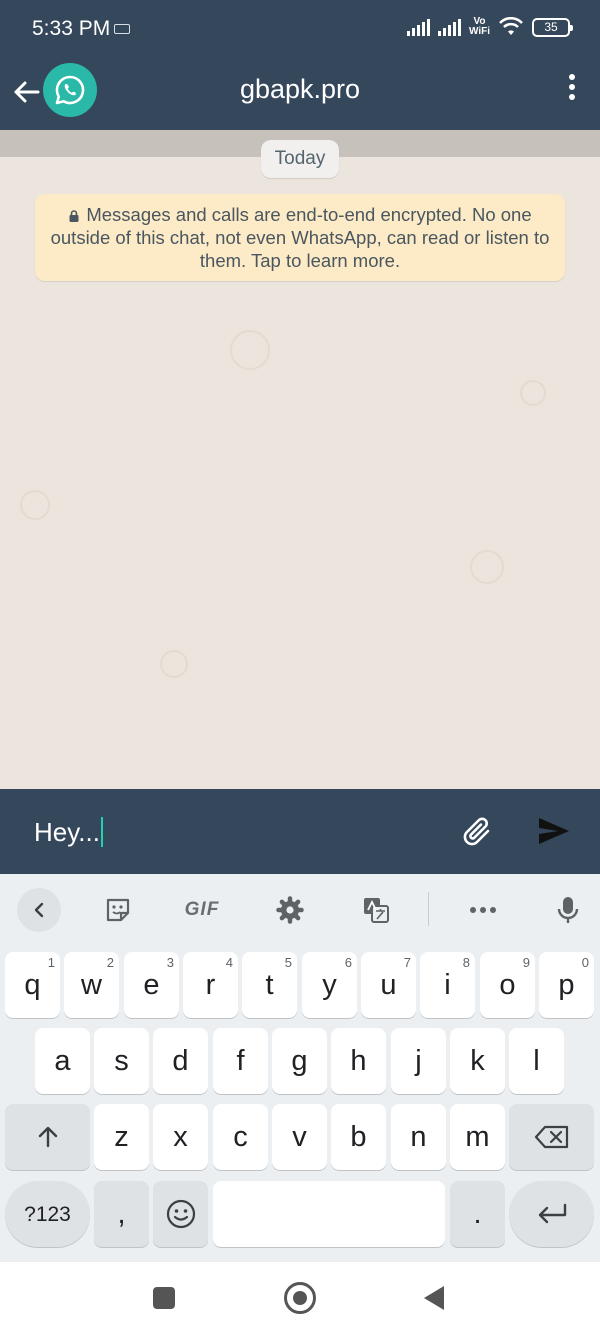 Image resolution: width=600 pixels, height=1333 pixels. What do you see at coordinates (551, 1137) in the screenshot?
I see `backspace-key` at bounding box center [551, 1137].